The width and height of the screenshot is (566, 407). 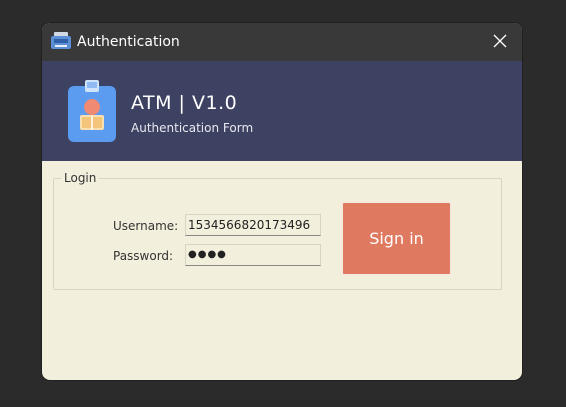 What do you see at coordinates (61, 41) in the screenshot?
I see `atm-icon` at bounding box center [61, 41].